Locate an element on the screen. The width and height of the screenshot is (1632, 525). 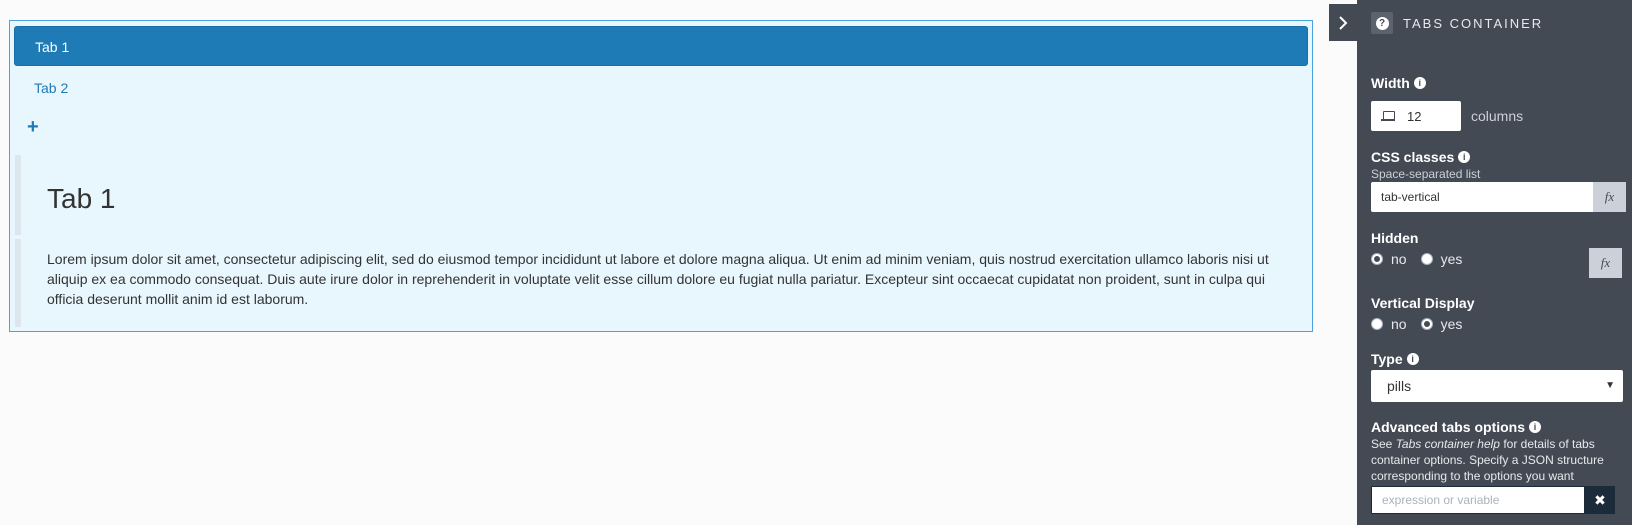
columns-unit-label: columns is located at coordinates (1497, 116).